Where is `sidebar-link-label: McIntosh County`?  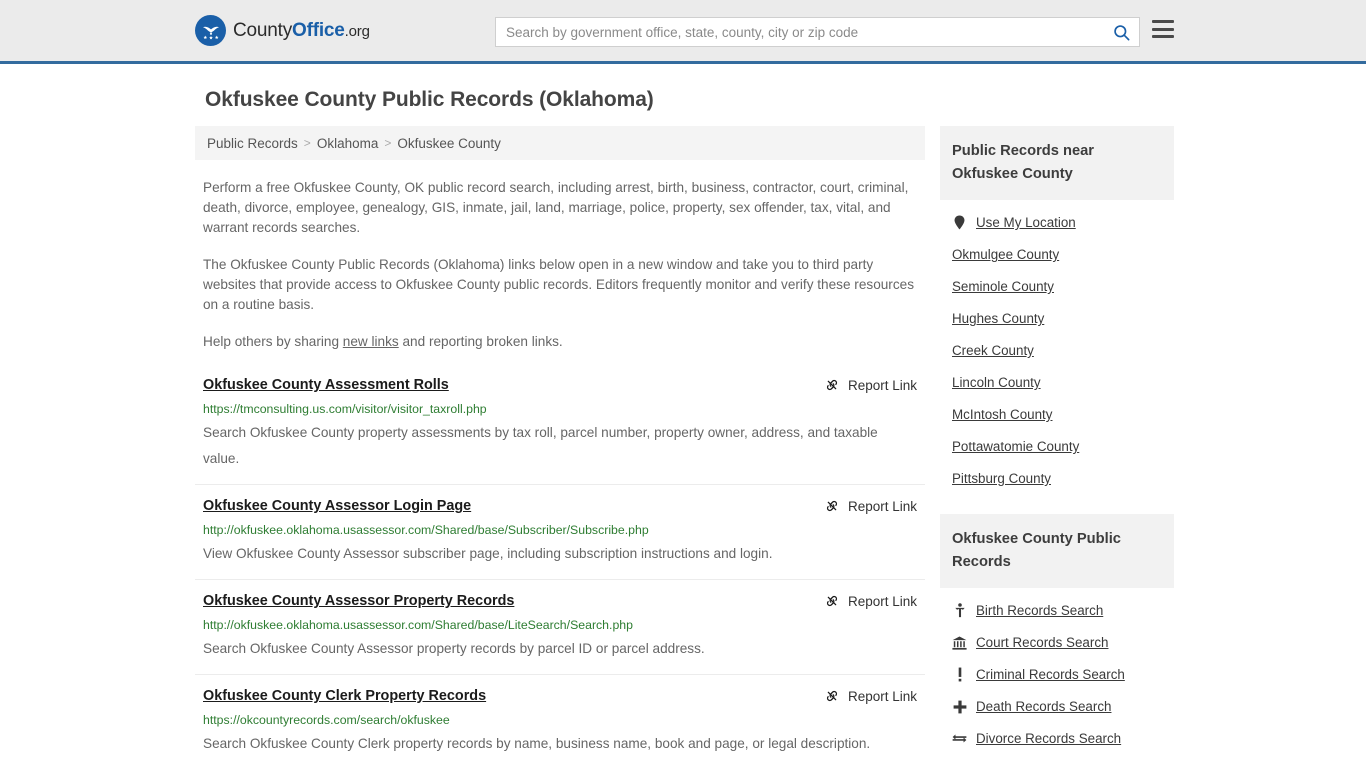
sidebar-link-label: McIntosh County is located at coordinates (1002, 414).